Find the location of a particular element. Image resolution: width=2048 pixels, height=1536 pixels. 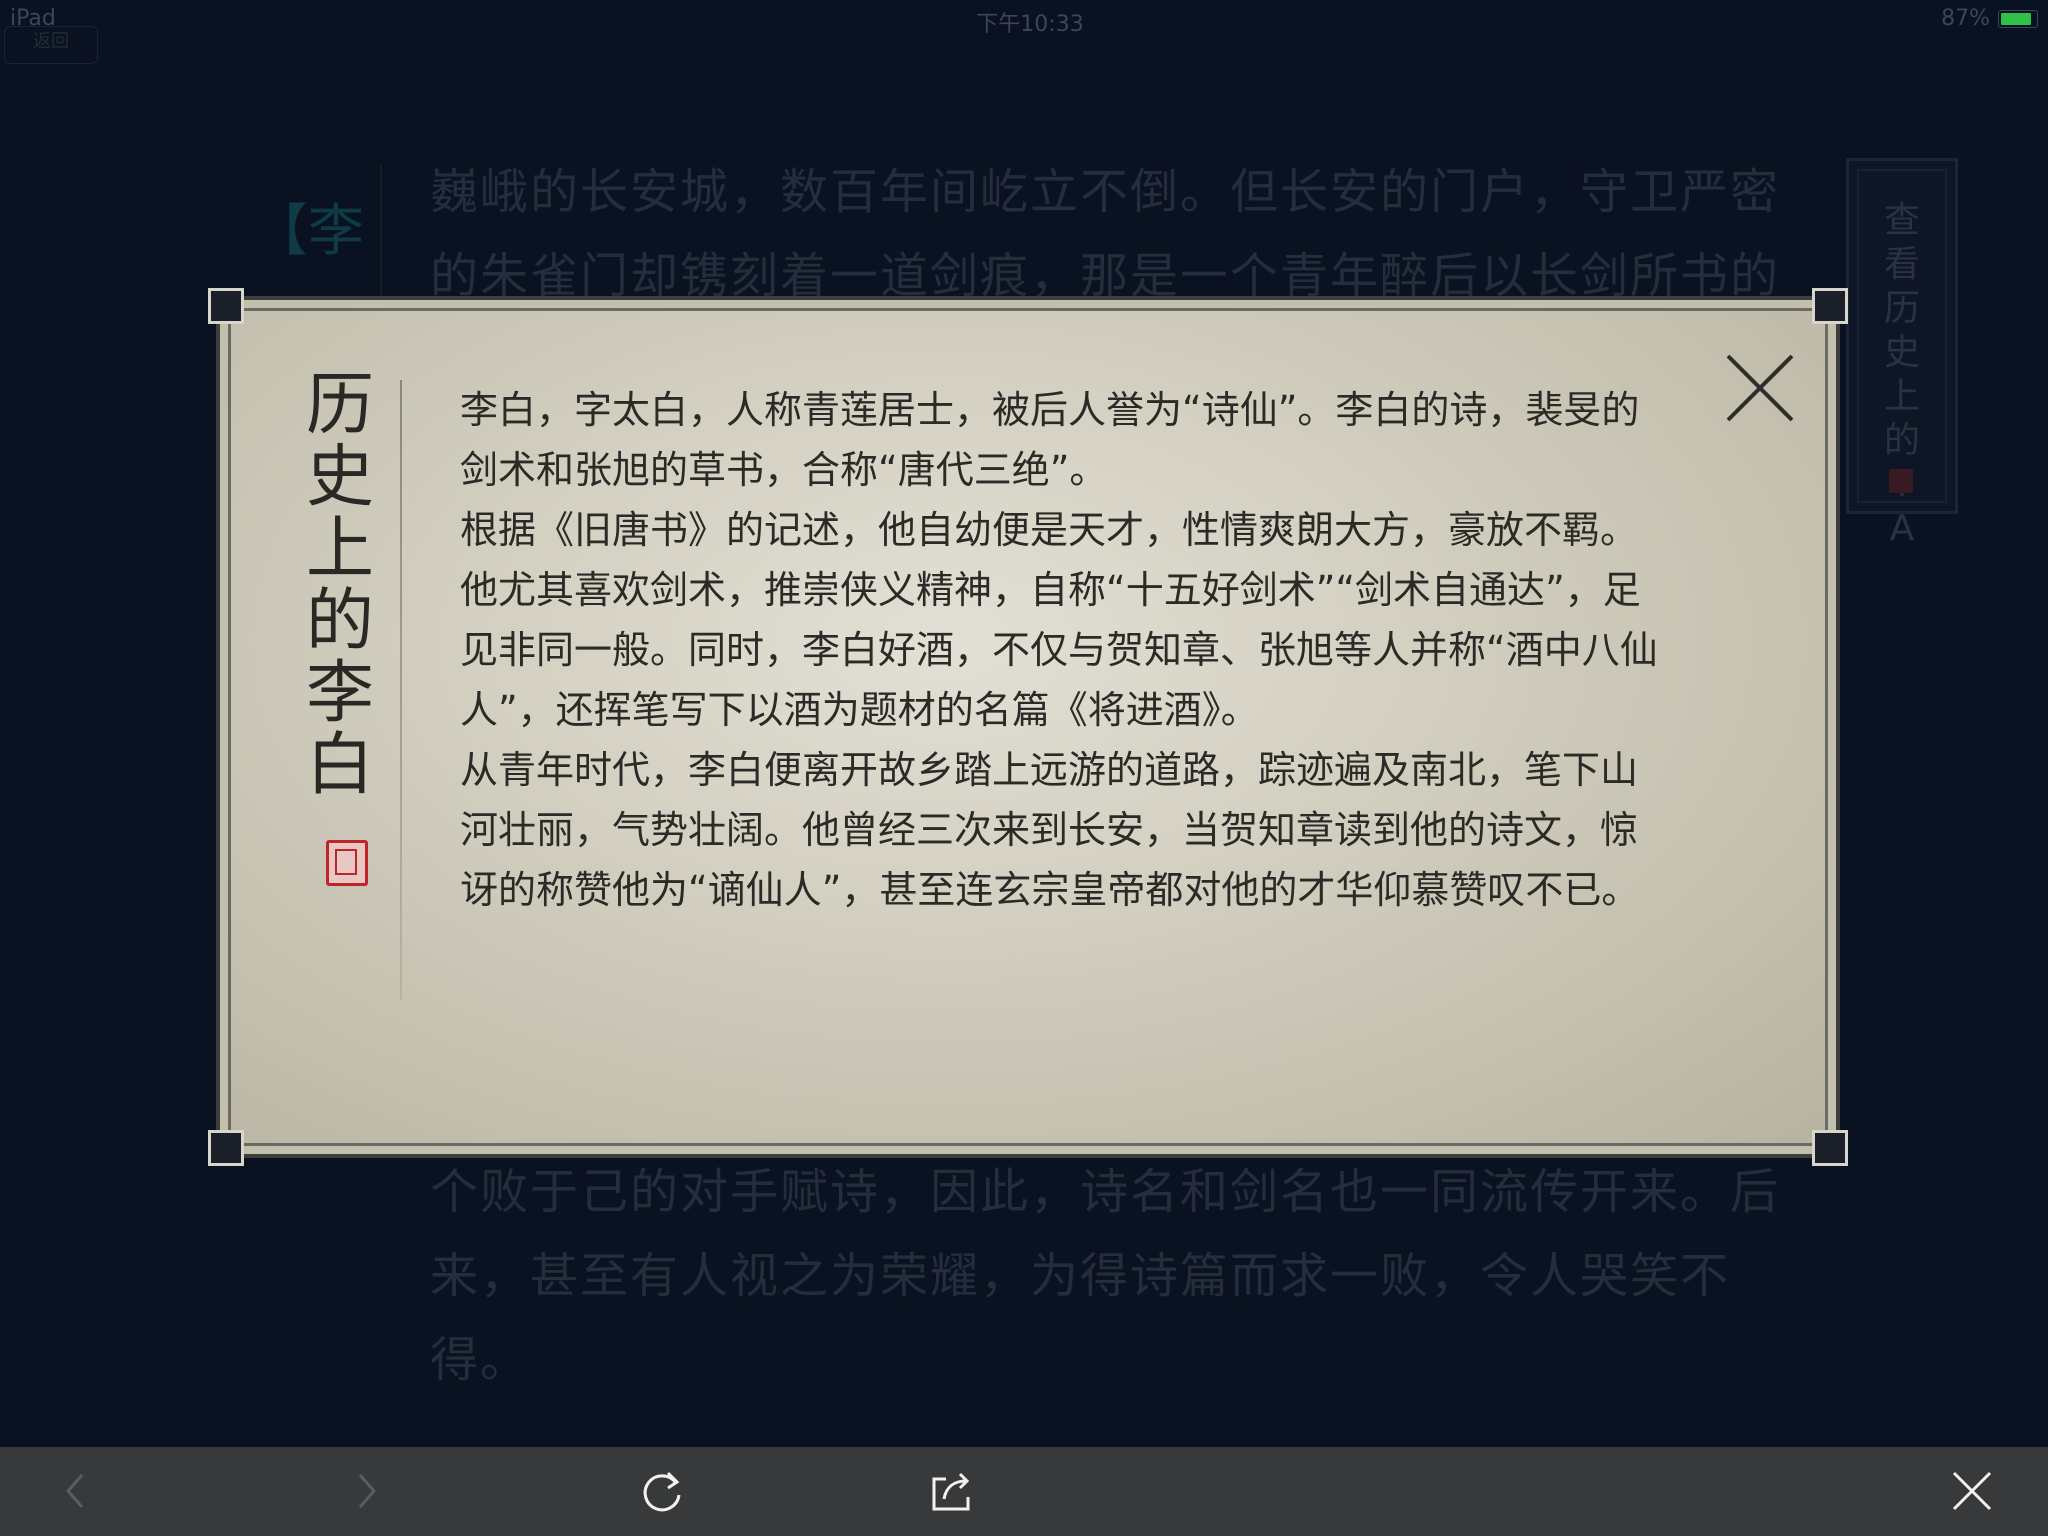

red-seal-icon is located at coordinates (347, 863).